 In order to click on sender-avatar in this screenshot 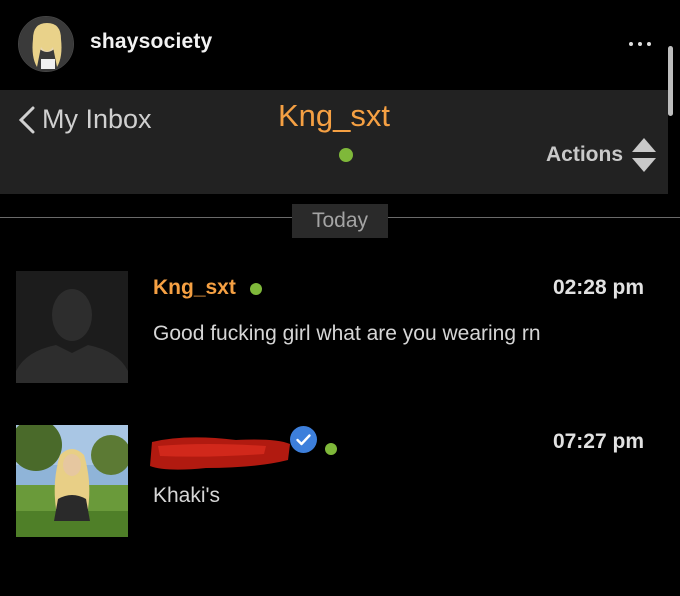, I will do `click(72, 481)`.